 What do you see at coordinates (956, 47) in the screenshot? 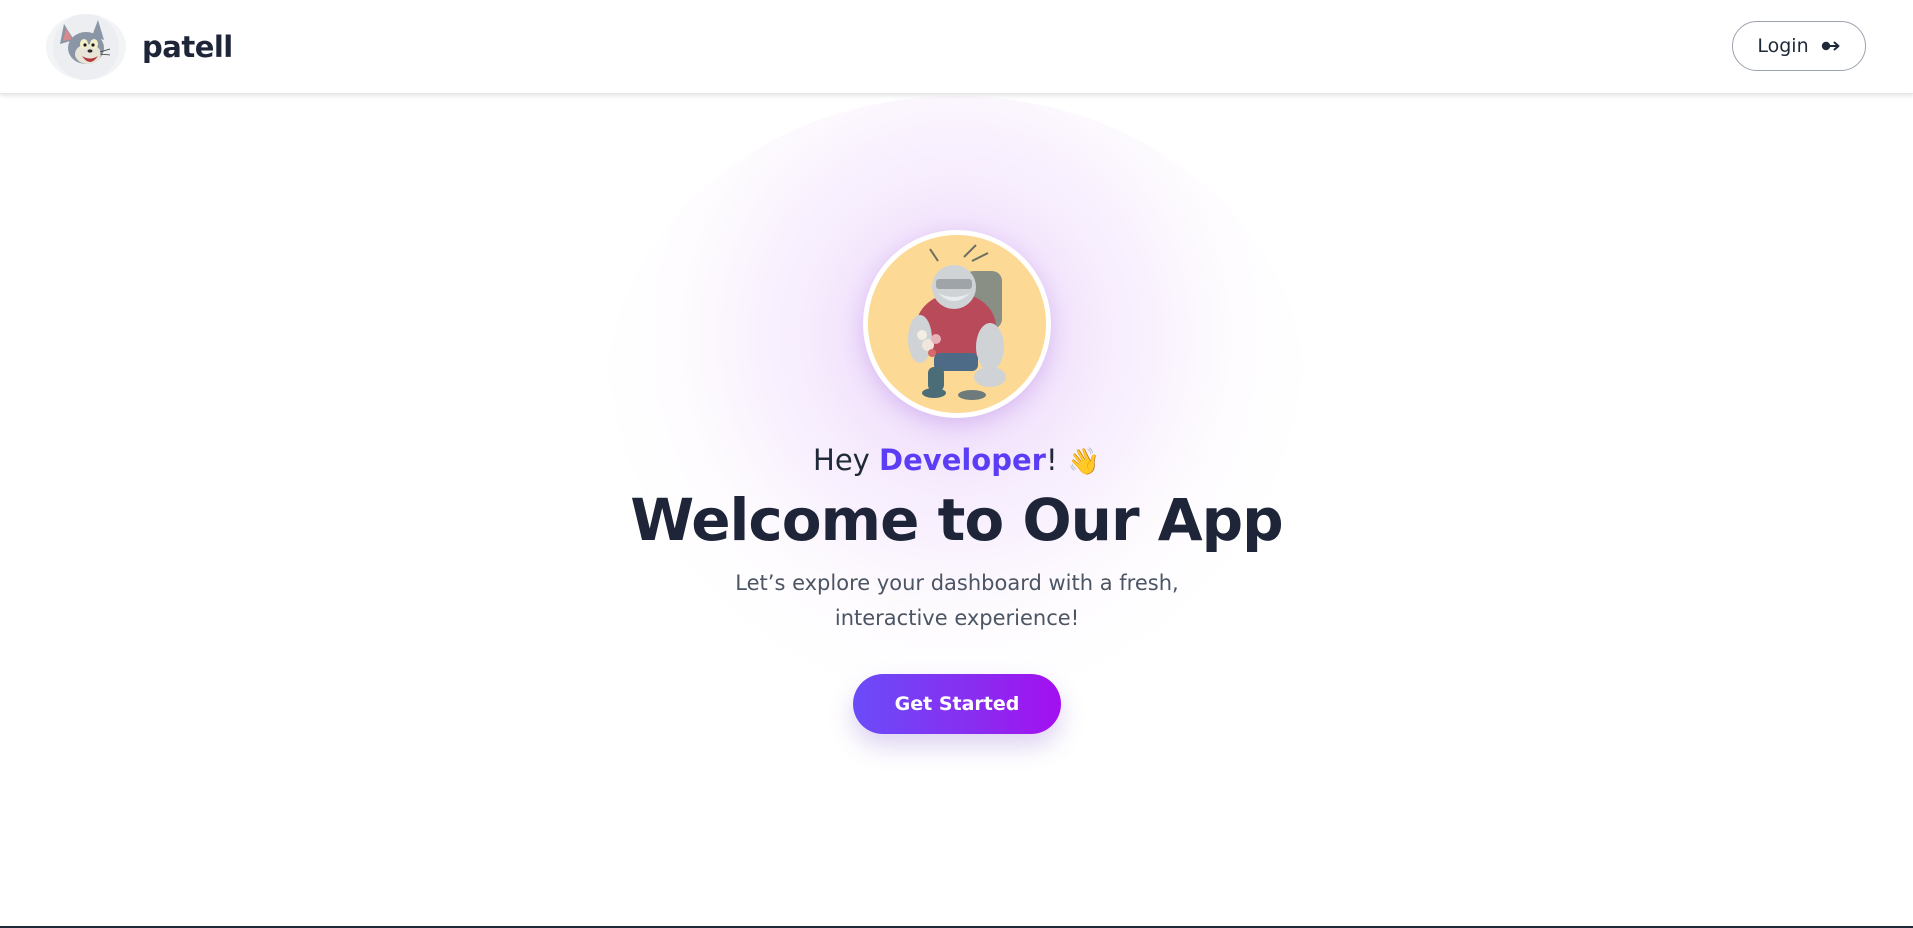
I see `top-navbar: patell Login` at bounding box center [956, 47].